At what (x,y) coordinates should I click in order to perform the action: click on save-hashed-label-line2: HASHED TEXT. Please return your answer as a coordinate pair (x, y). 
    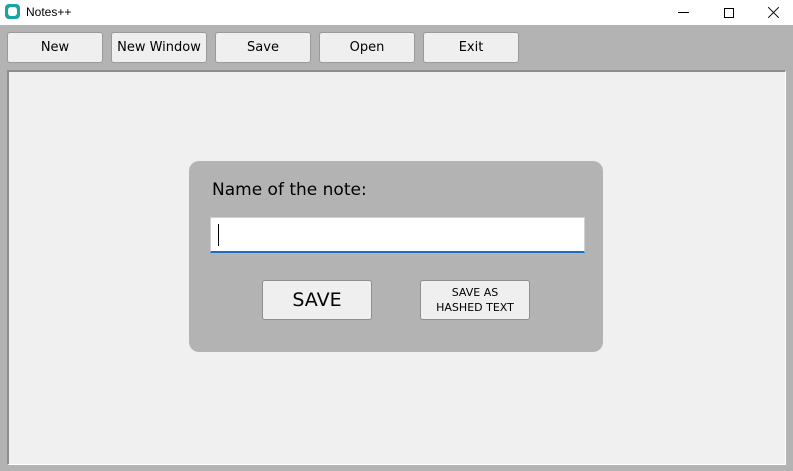
    Looking at the image, I should click on (475, 307).